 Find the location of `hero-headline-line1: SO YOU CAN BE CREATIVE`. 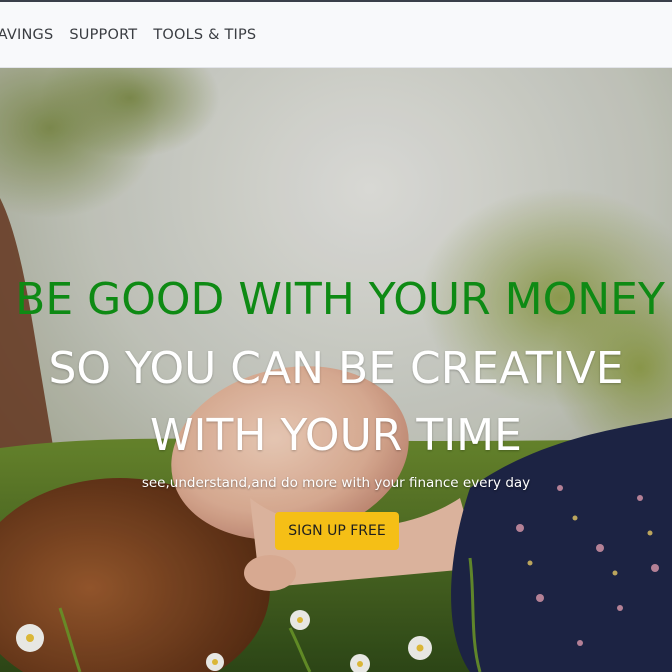

hero-headline-line1: SO YOU CAN BE CREATIVE is located at coordinates (336, 368).